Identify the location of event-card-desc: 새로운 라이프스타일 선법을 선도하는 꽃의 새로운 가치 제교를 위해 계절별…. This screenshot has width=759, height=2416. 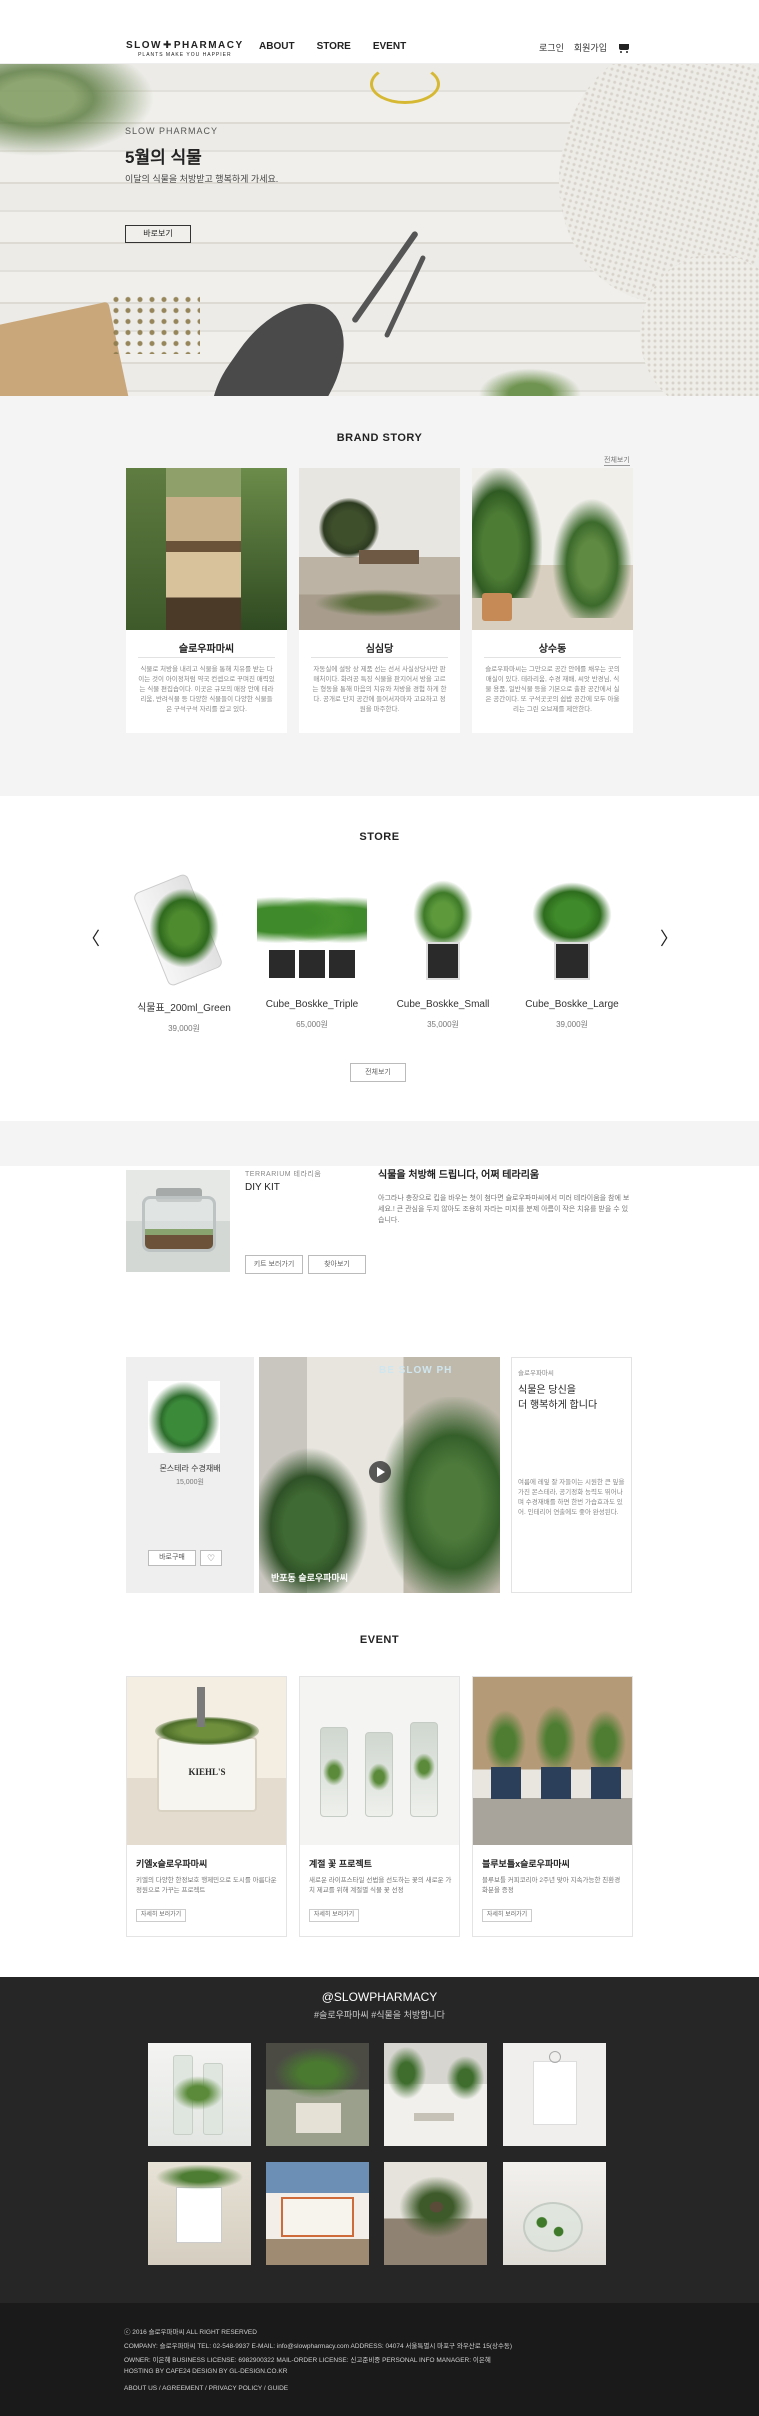
(380, 1885).